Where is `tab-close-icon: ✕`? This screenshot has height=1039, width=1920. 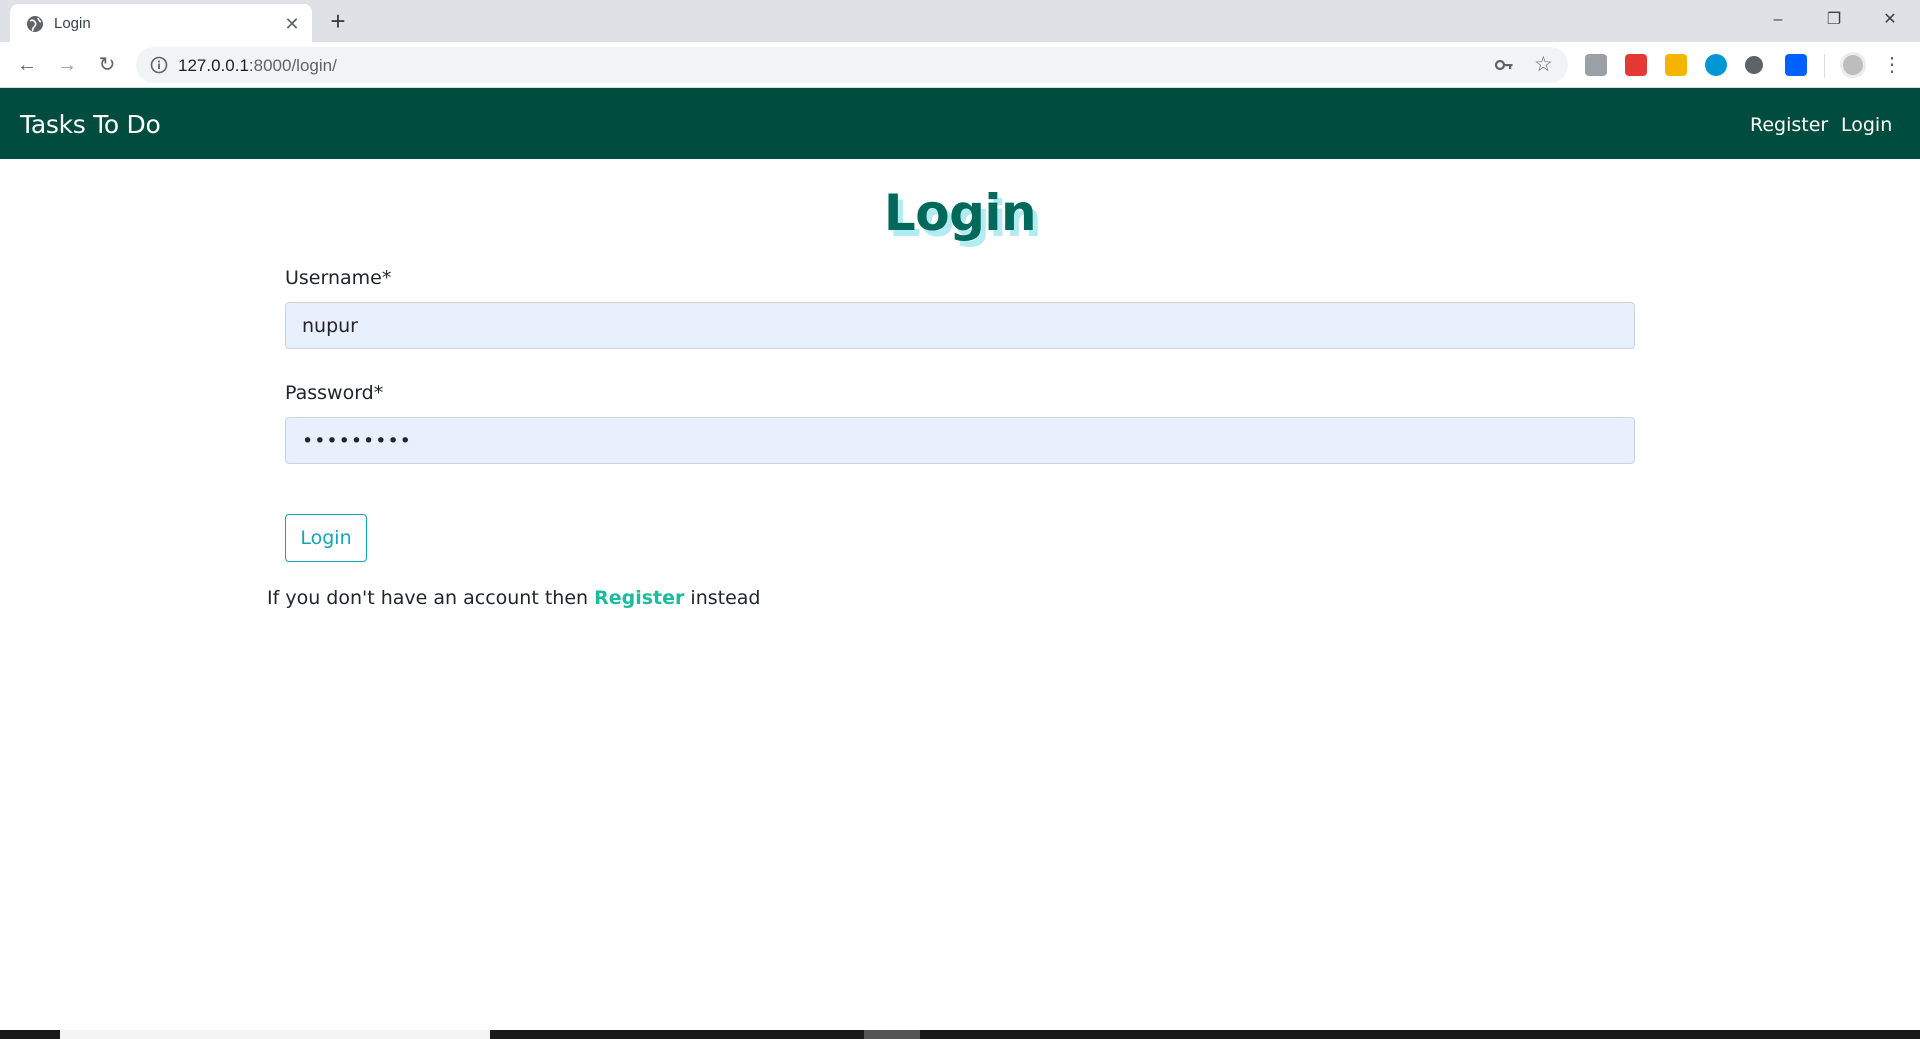 tab-close-icon: ✕ is located at coordinates (292, 24).